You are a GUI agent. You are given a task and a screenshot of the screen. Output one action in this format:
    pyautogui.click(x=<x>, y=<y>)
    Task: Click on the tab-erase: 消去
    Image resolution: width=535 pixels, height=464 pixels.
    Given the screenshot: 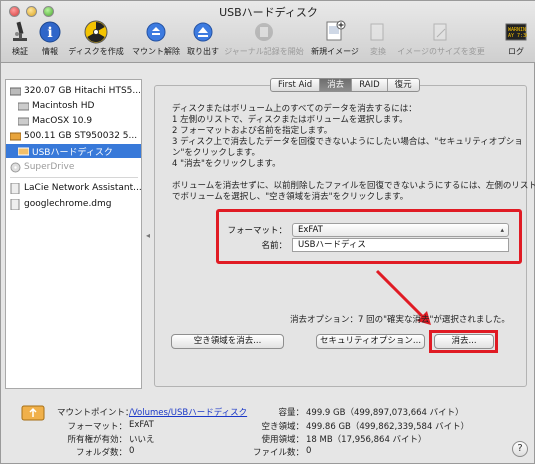 What is the action you would take?
    pyautogui.click(x=336, y=85)
    